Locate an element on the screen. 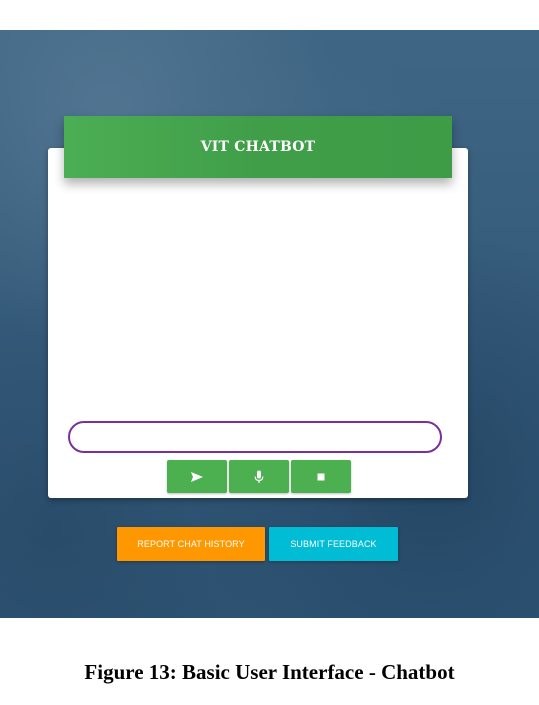 The width and height of the screenshot is (539, 705). stop-button is located at coordinates (321, 476).